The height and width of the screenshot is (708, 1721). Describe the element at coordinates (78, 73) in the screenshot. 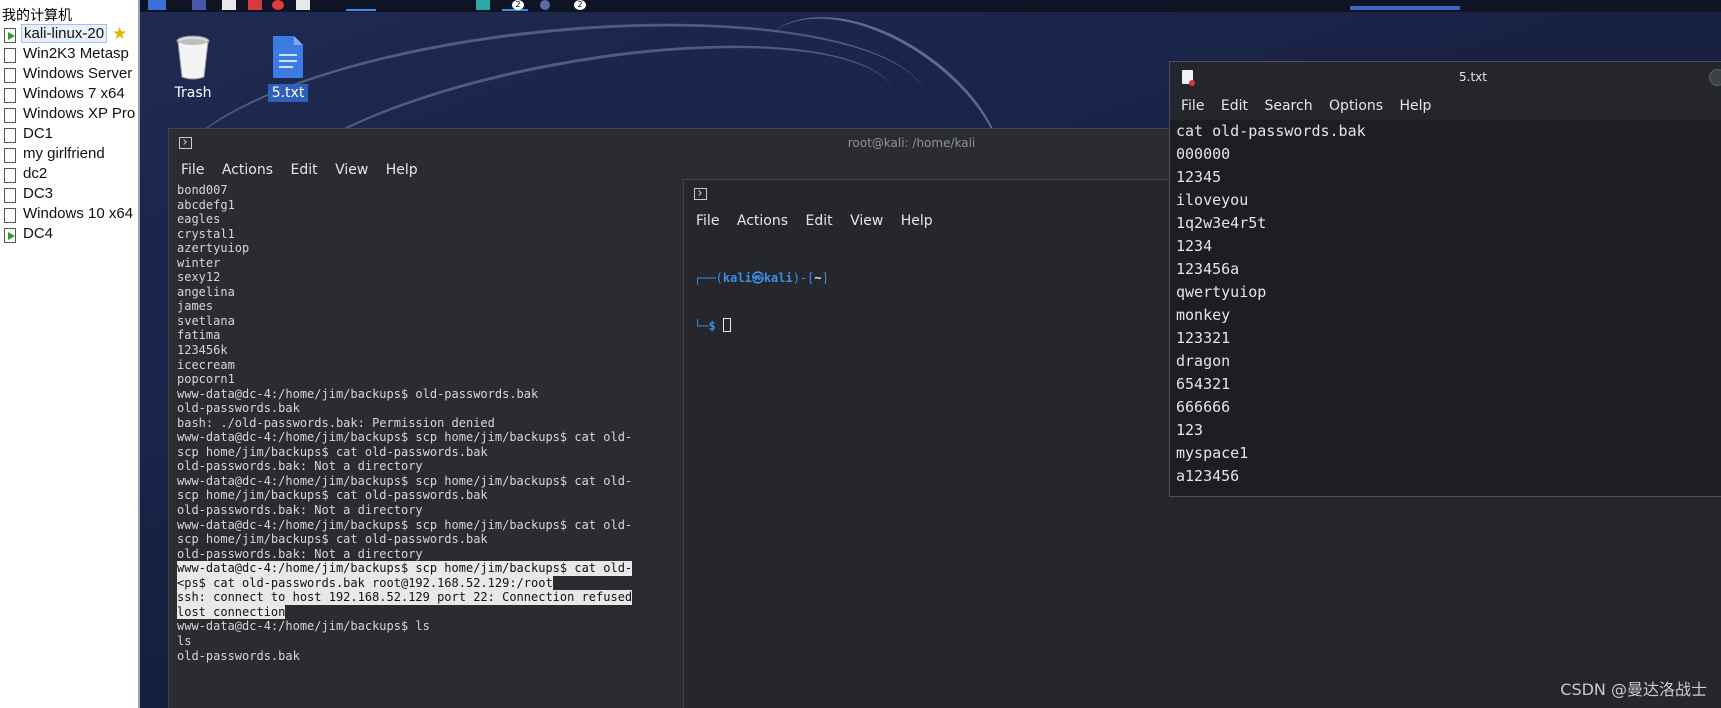

I see `vm-label: Windows Server` at that location.